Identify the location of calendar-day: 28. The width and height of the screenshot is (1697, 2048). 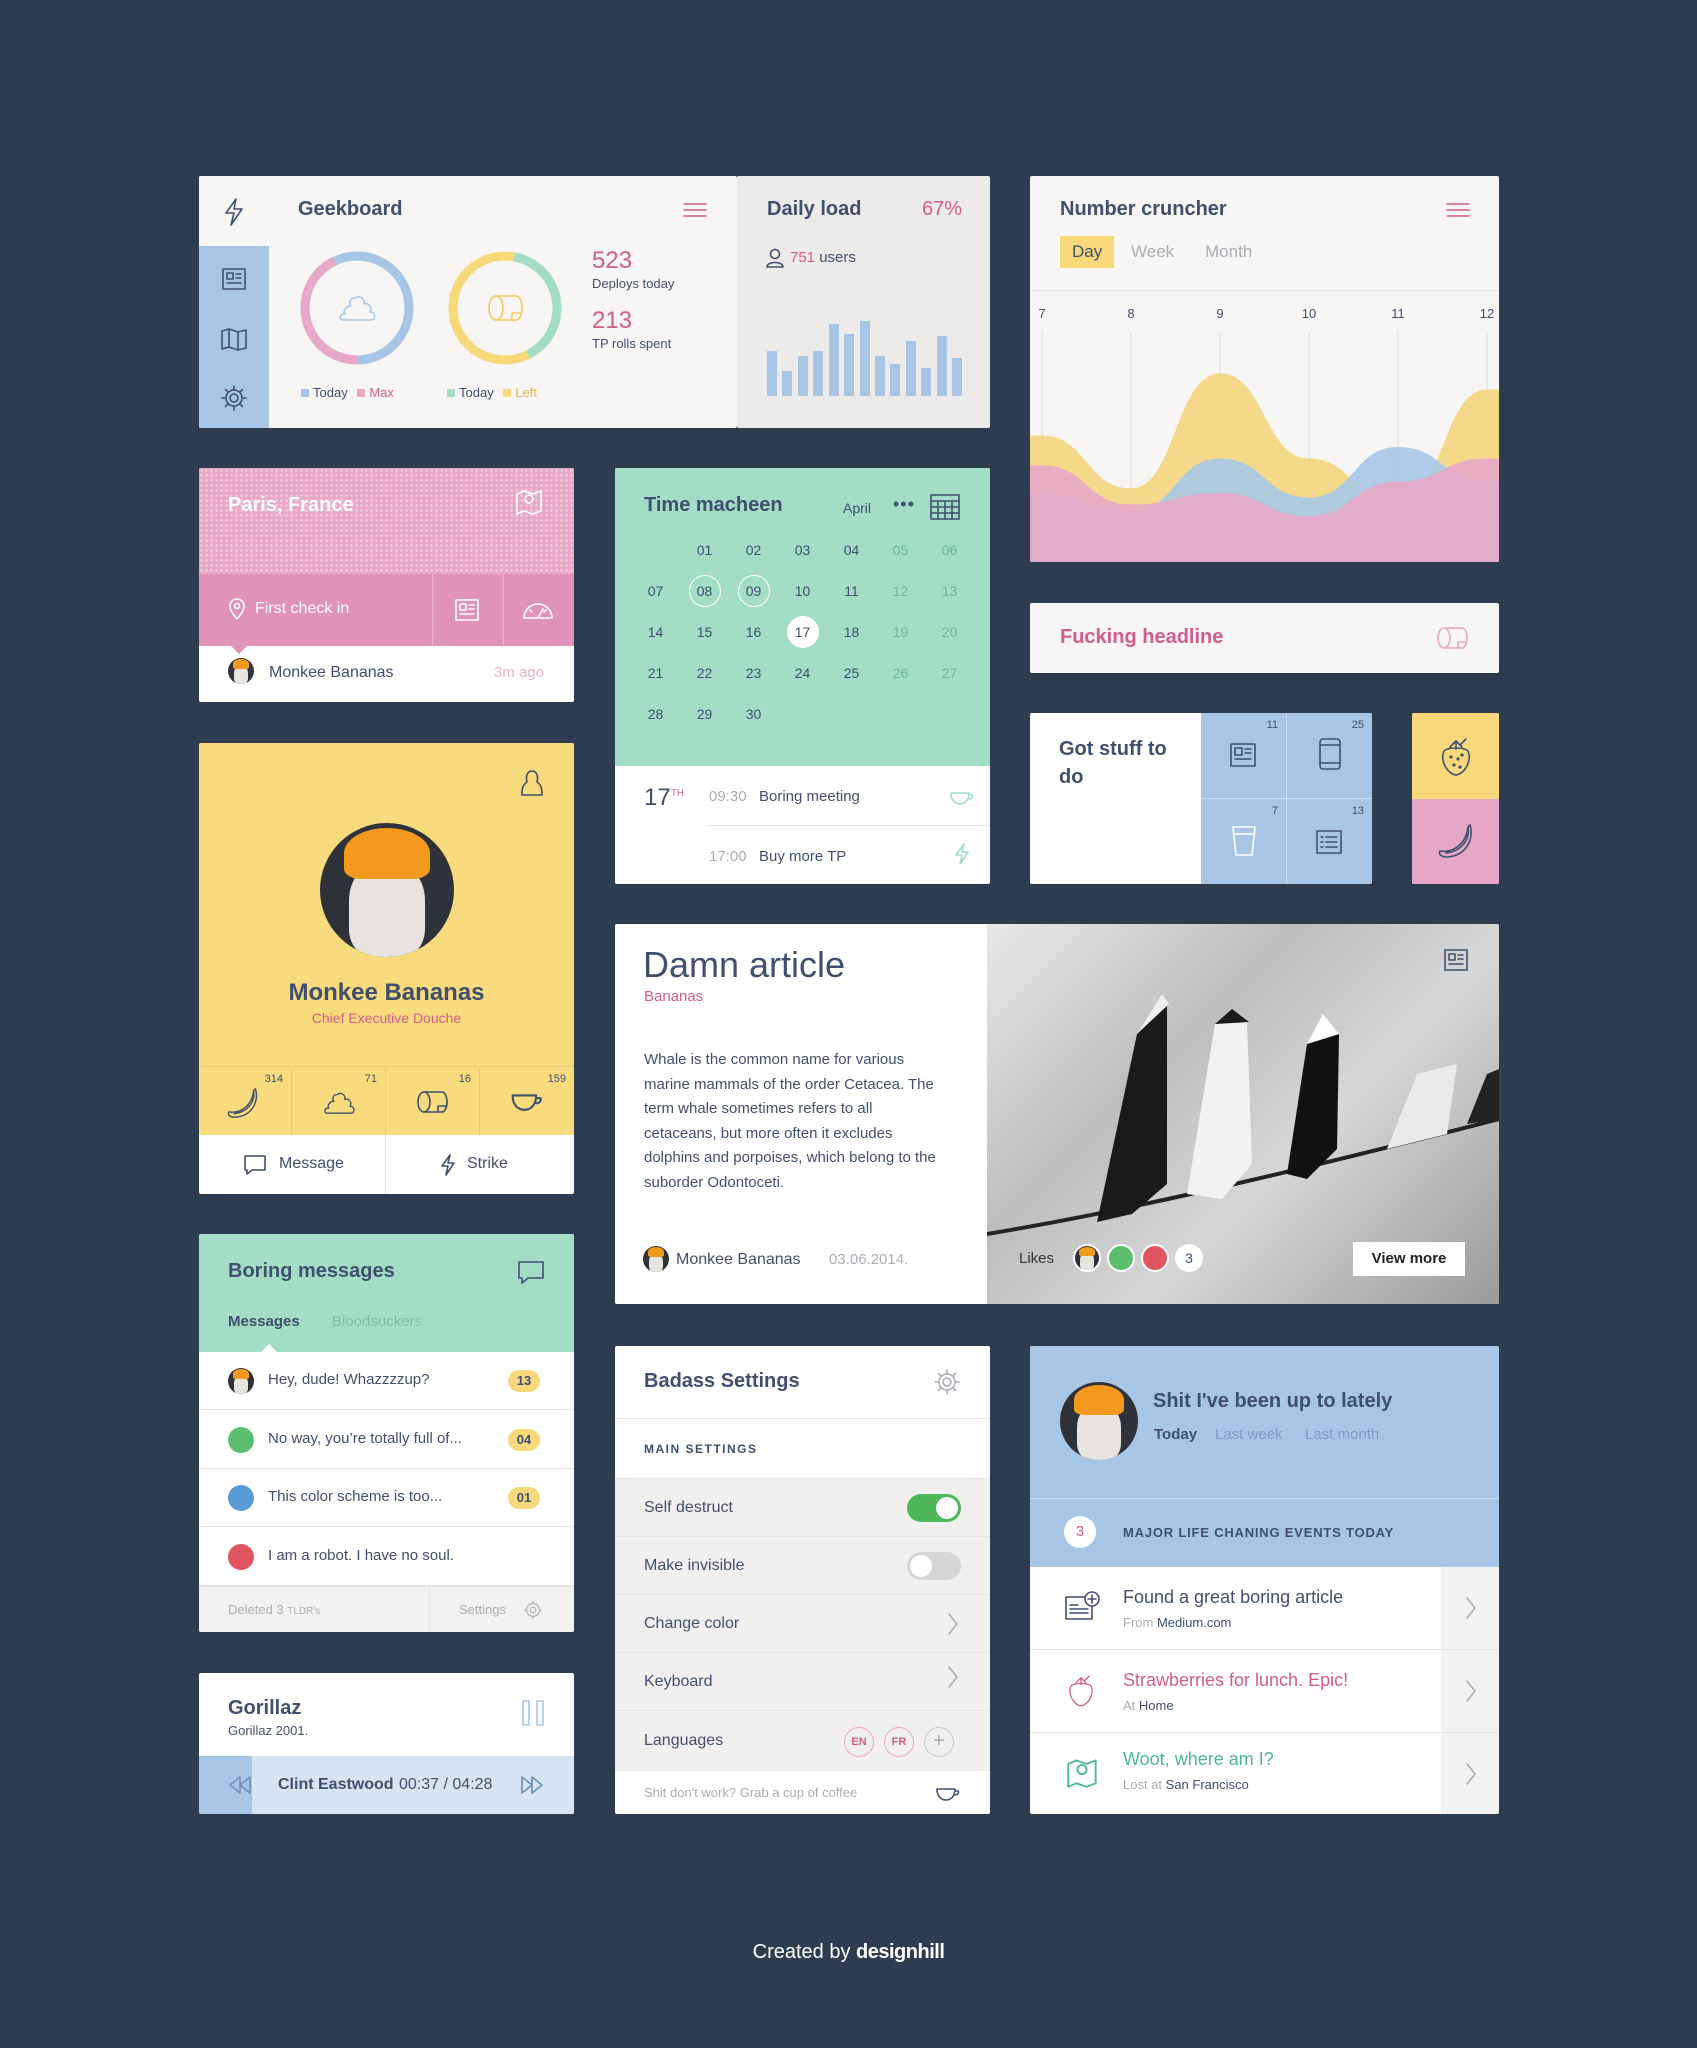
(656, 714).